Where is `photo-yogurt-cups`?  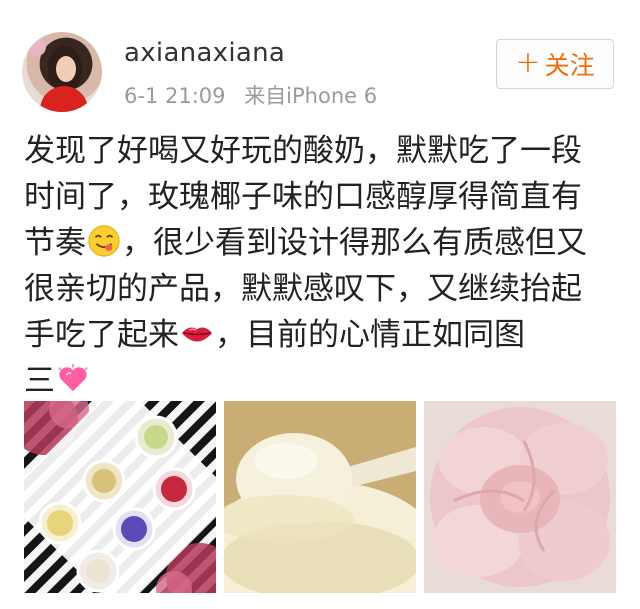
photo-yogurt-cups is located at coordinates (120, 497).